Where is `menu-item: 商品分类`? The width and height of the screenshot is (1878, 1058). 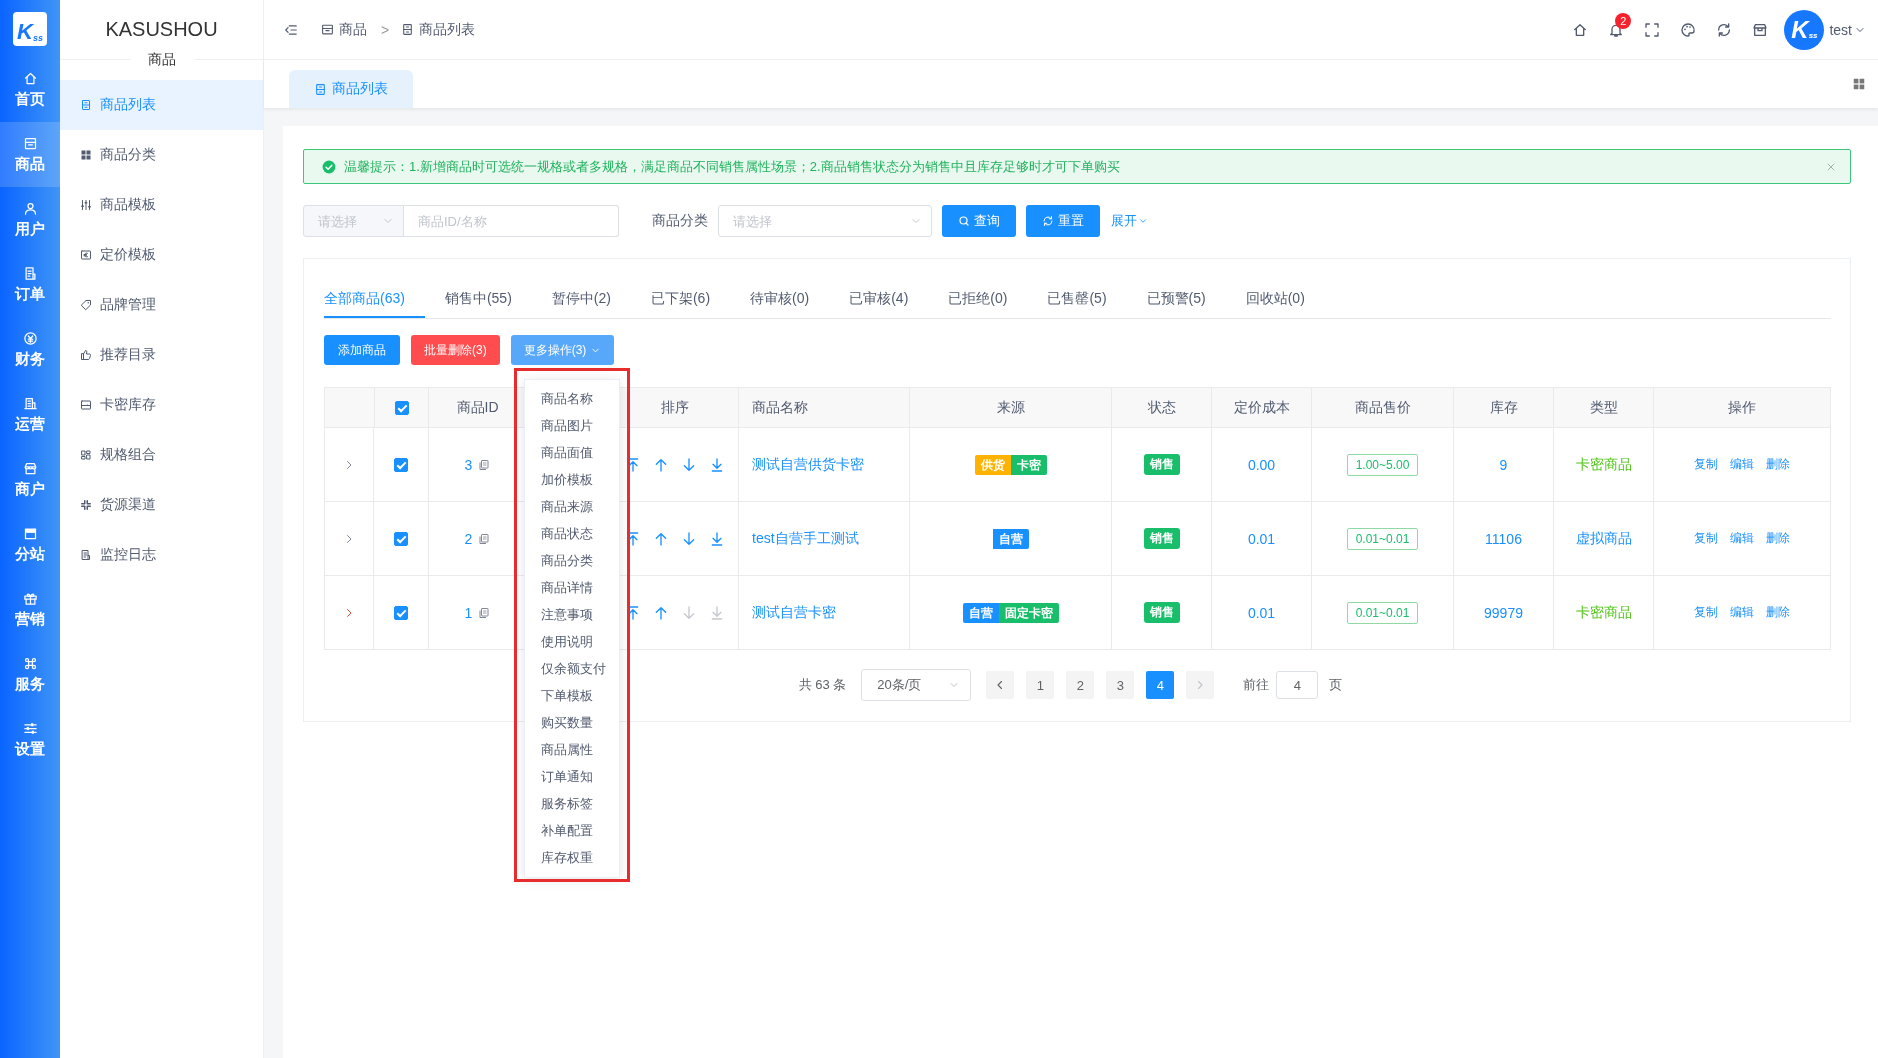
menu-item: 商品分类 is located at coordinates (571, 560).